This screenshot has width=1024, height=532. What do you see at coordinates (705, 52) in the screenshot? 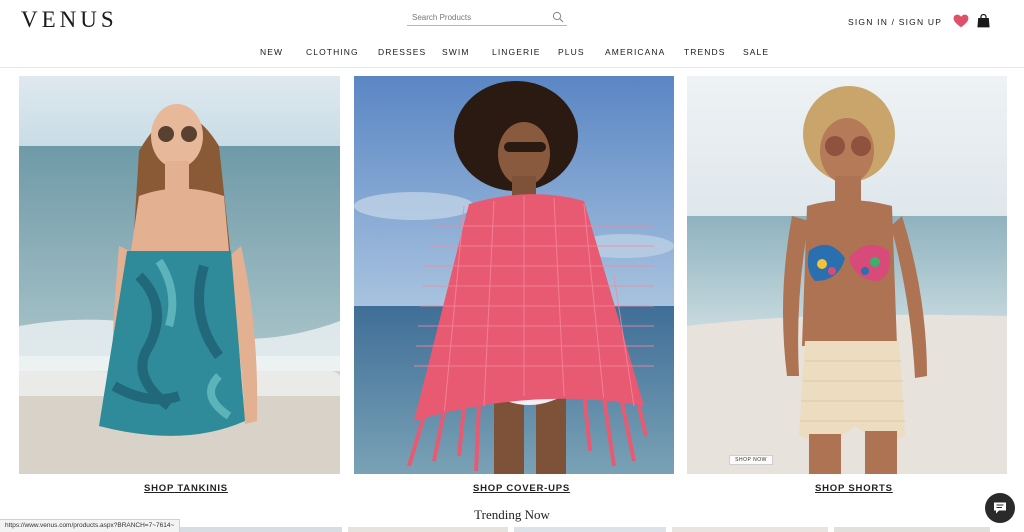
I see `nav-item-trends: TRENDS` at bounding box center [705, 52].